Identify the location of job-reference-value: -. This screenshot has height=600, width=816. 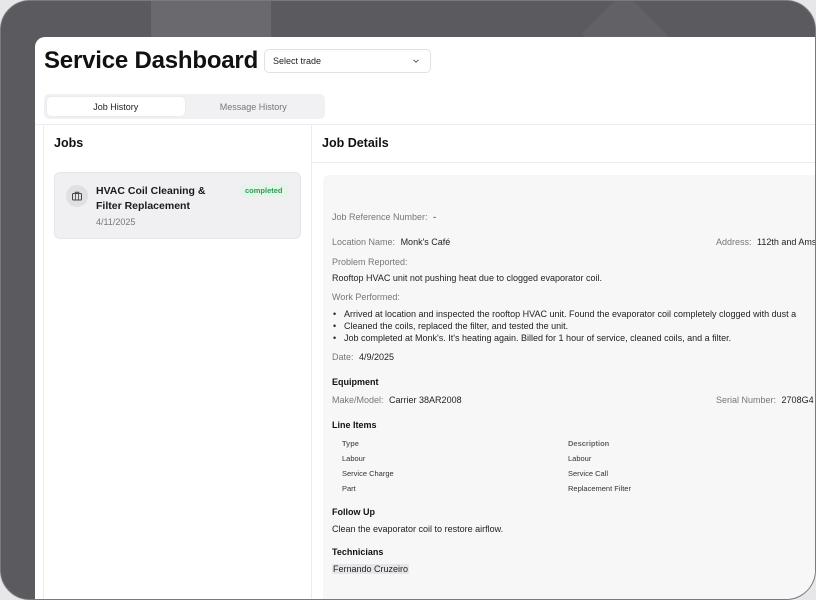
(435, 217).